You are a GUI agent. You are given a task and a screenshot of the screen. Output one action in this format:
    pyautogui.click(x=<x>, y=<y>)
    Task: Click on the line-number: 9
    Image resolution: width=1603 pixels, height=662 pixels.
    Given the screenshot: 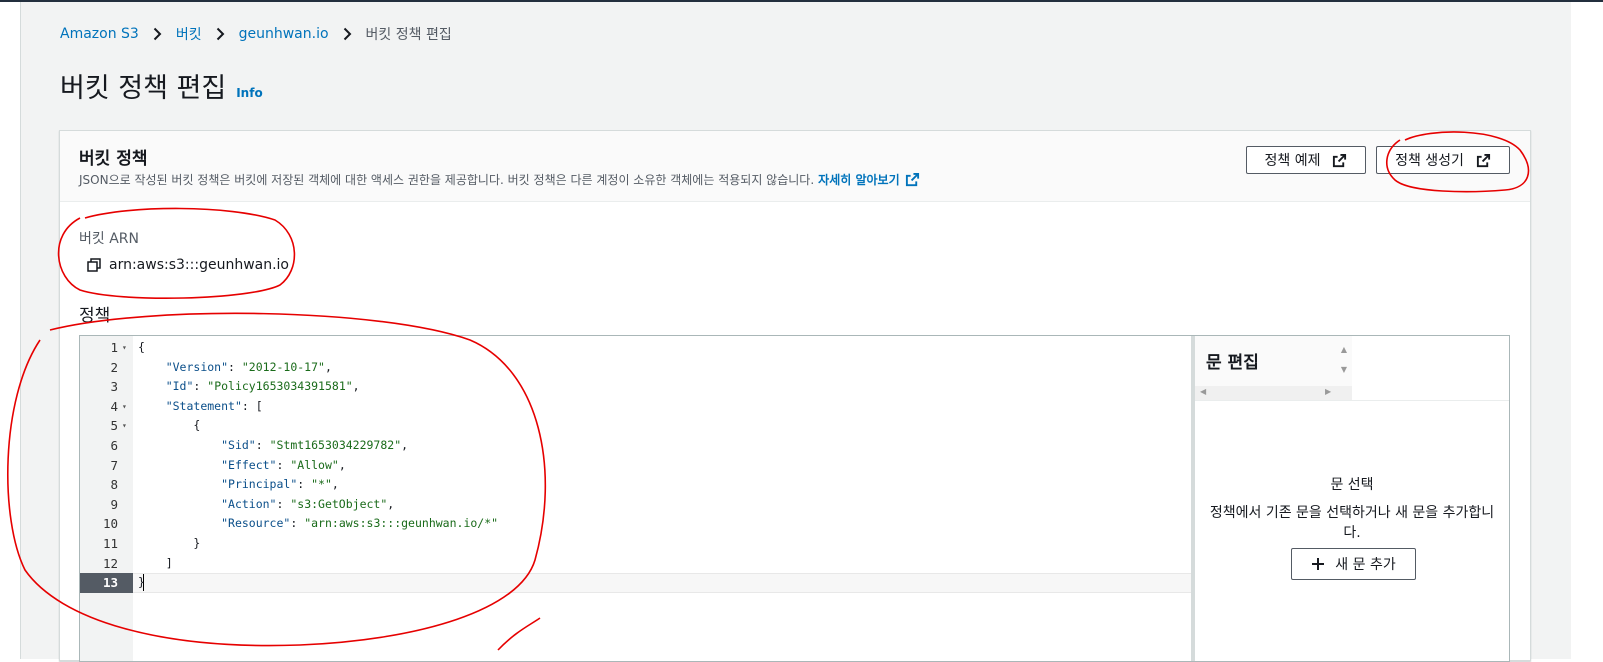 What is the action you would take?
    pyautogui.click(x=114, y=504)
    